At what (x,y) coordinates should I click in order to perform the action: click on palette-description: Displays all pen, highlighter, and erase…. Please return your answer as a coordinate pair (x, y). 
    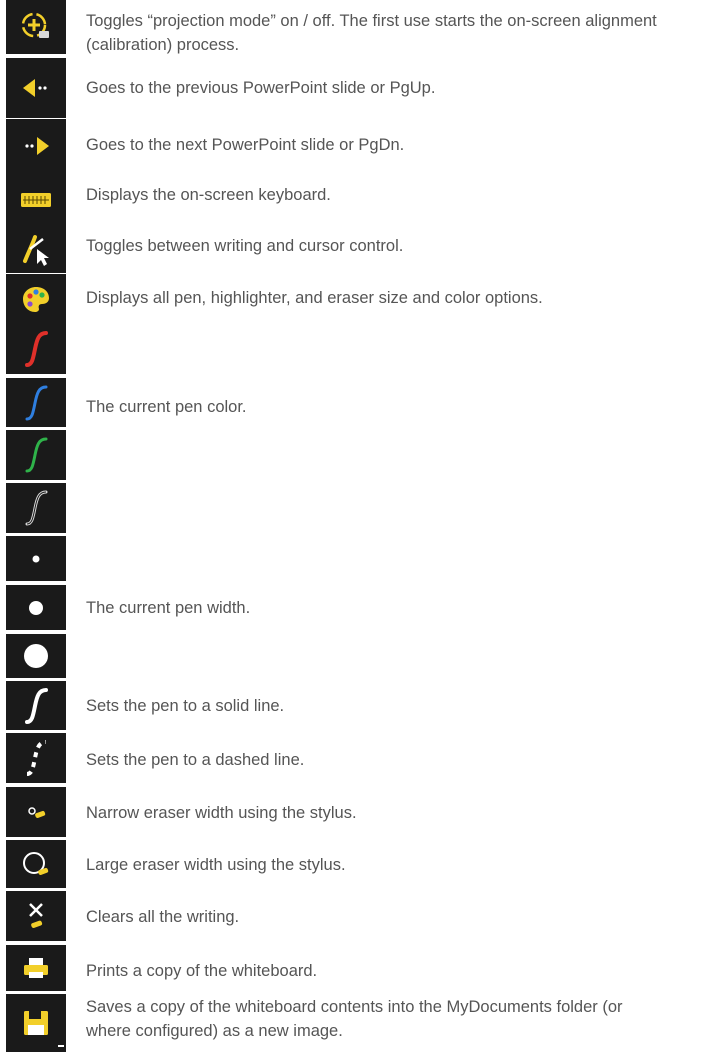
    Looking at the image, I should click on (314, 298).